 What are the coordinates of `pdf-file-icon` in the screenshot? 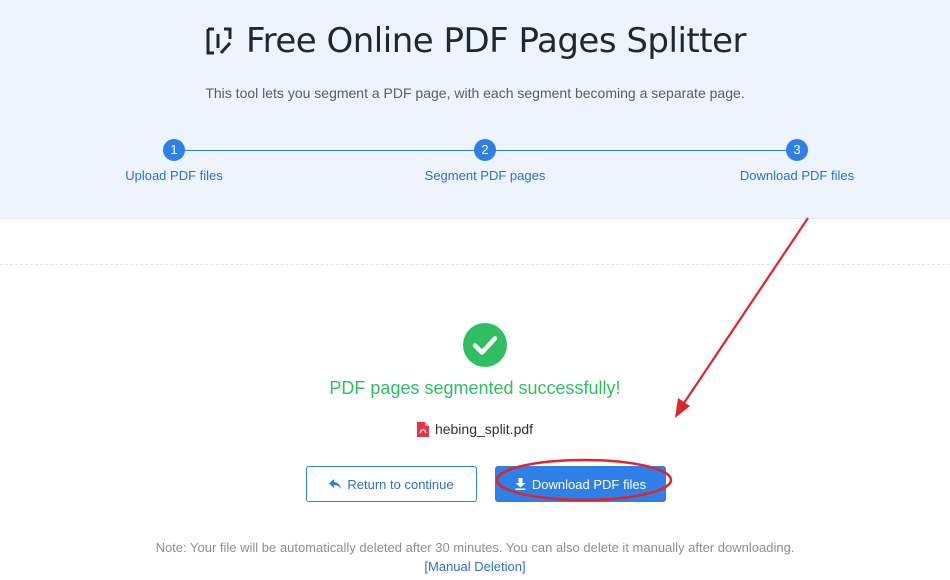 It's located at (422, 429).